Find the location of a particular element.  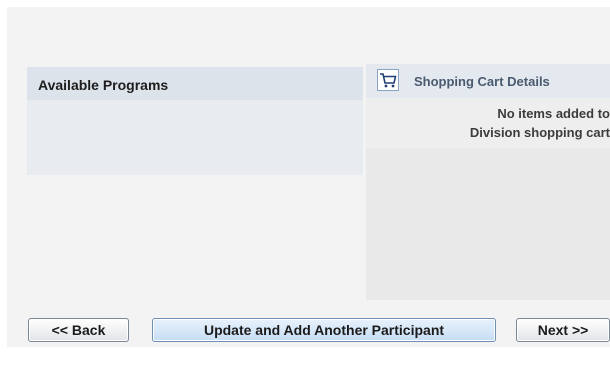

shopping-cart-header: Shopping Cart Details is located at coordinates (488, 81).